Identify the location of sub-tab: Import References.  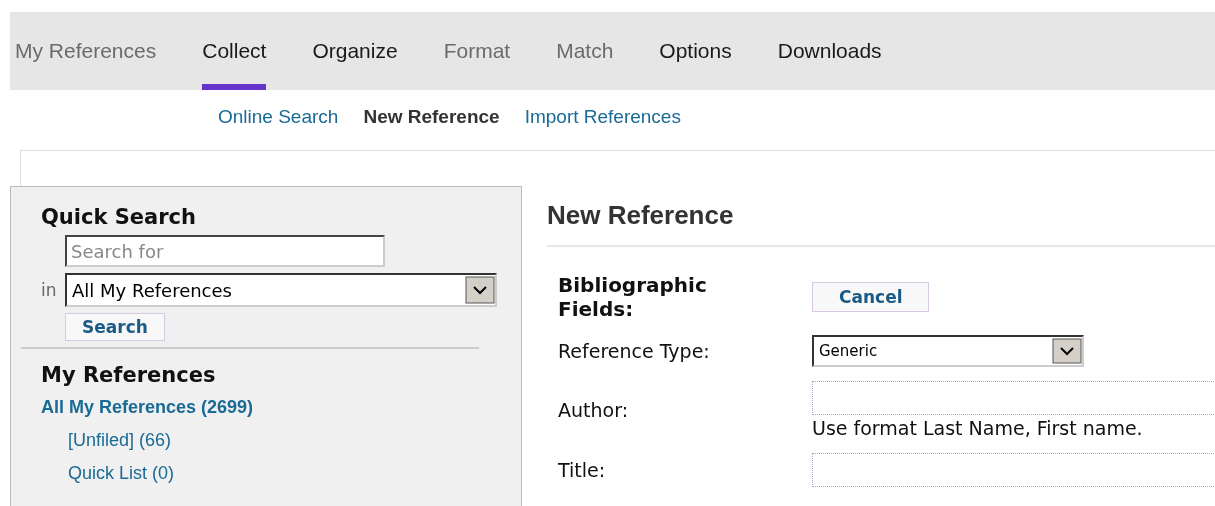
(602, 121).